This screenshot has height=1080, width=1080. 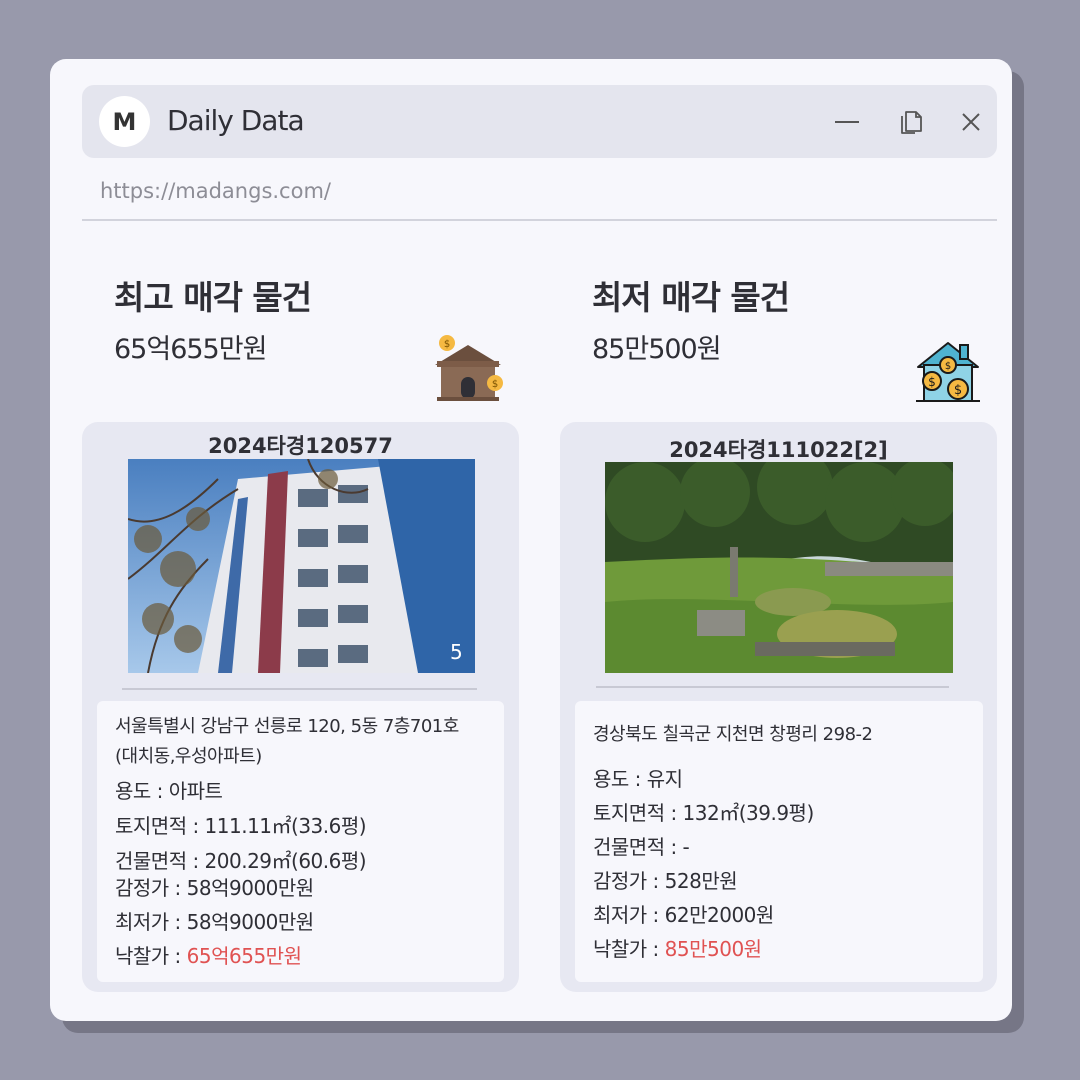 I want to click on copy-button, so click(x=911, y=122).